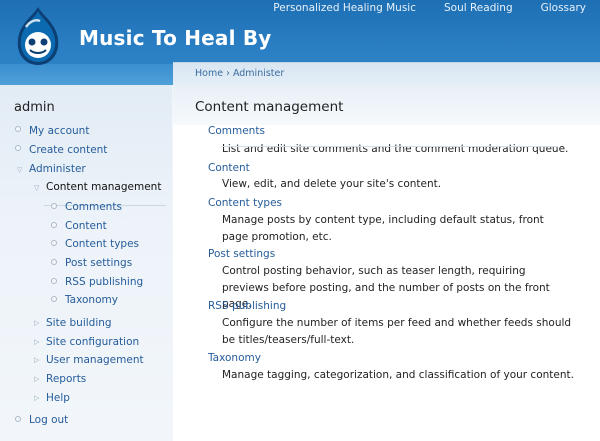 The image size is (600, 441). What do you see at coordinates (102, 246) in the screenshot?
I see `sidebar-item-content-types: Content types` at bounding box center [102, 246].